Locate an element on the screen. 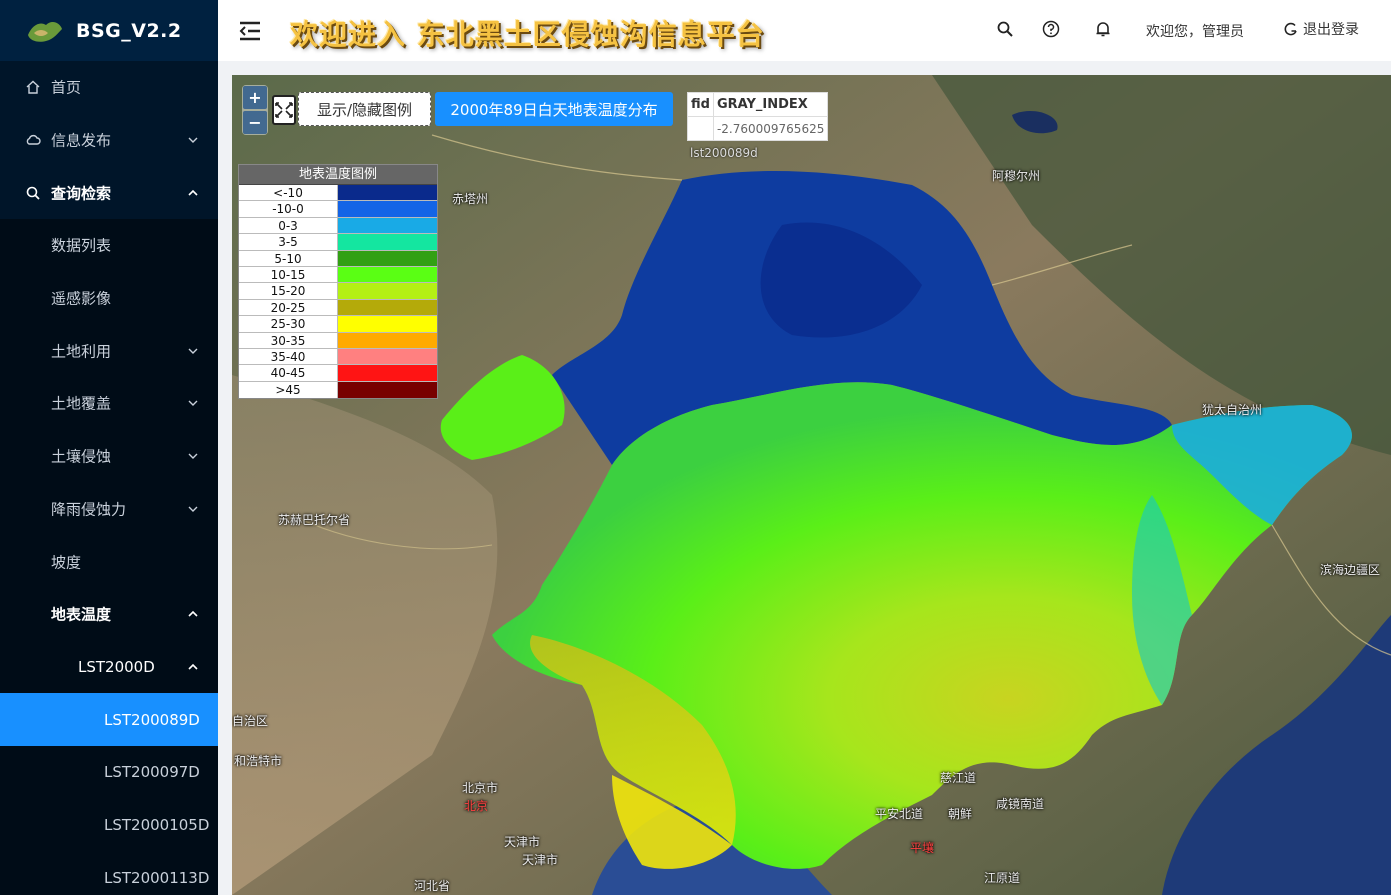 The image size is (1391, 895). legend-row: 20-25 is located at coordinates (338, 308).